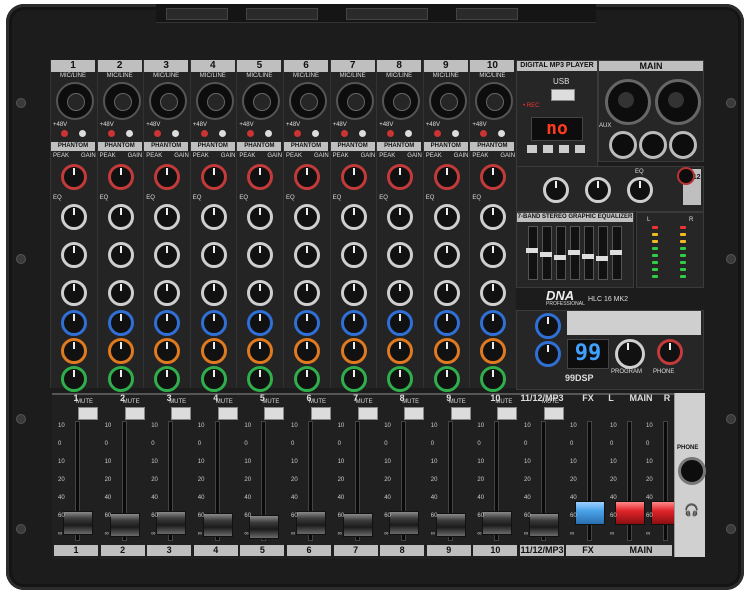 The height and width of the screenshot is (600, 756). I want to click on main-jack-left, so click(653, 145).